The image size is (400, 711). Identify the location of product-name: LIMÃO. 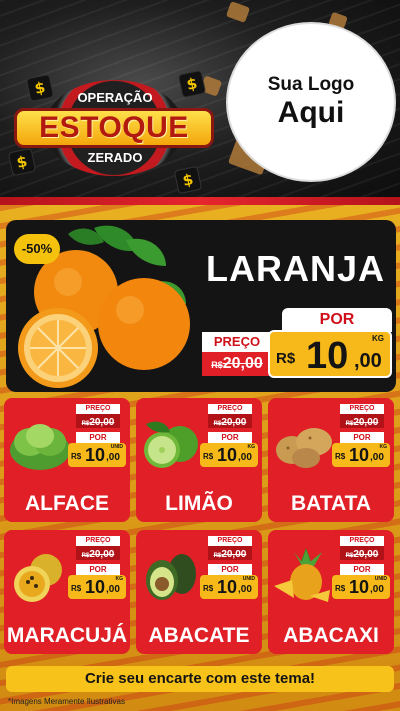
(199, 503).